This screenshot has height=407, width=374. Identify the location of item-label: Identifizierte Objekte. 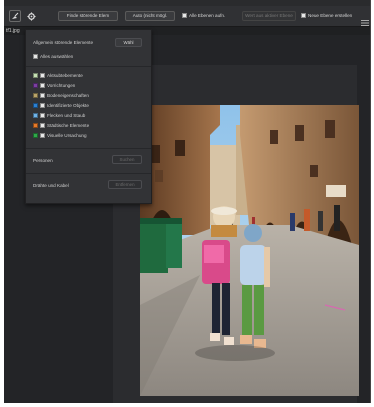
(68, 105).